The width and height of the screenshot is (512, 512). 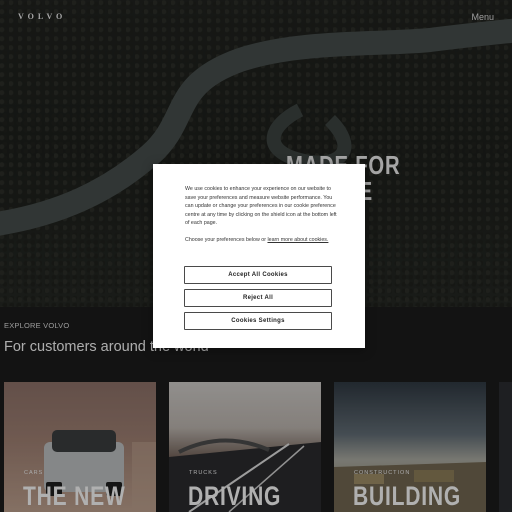 I want to click on learn-more-link: learn more about cookies., so click(x=297, y=240).